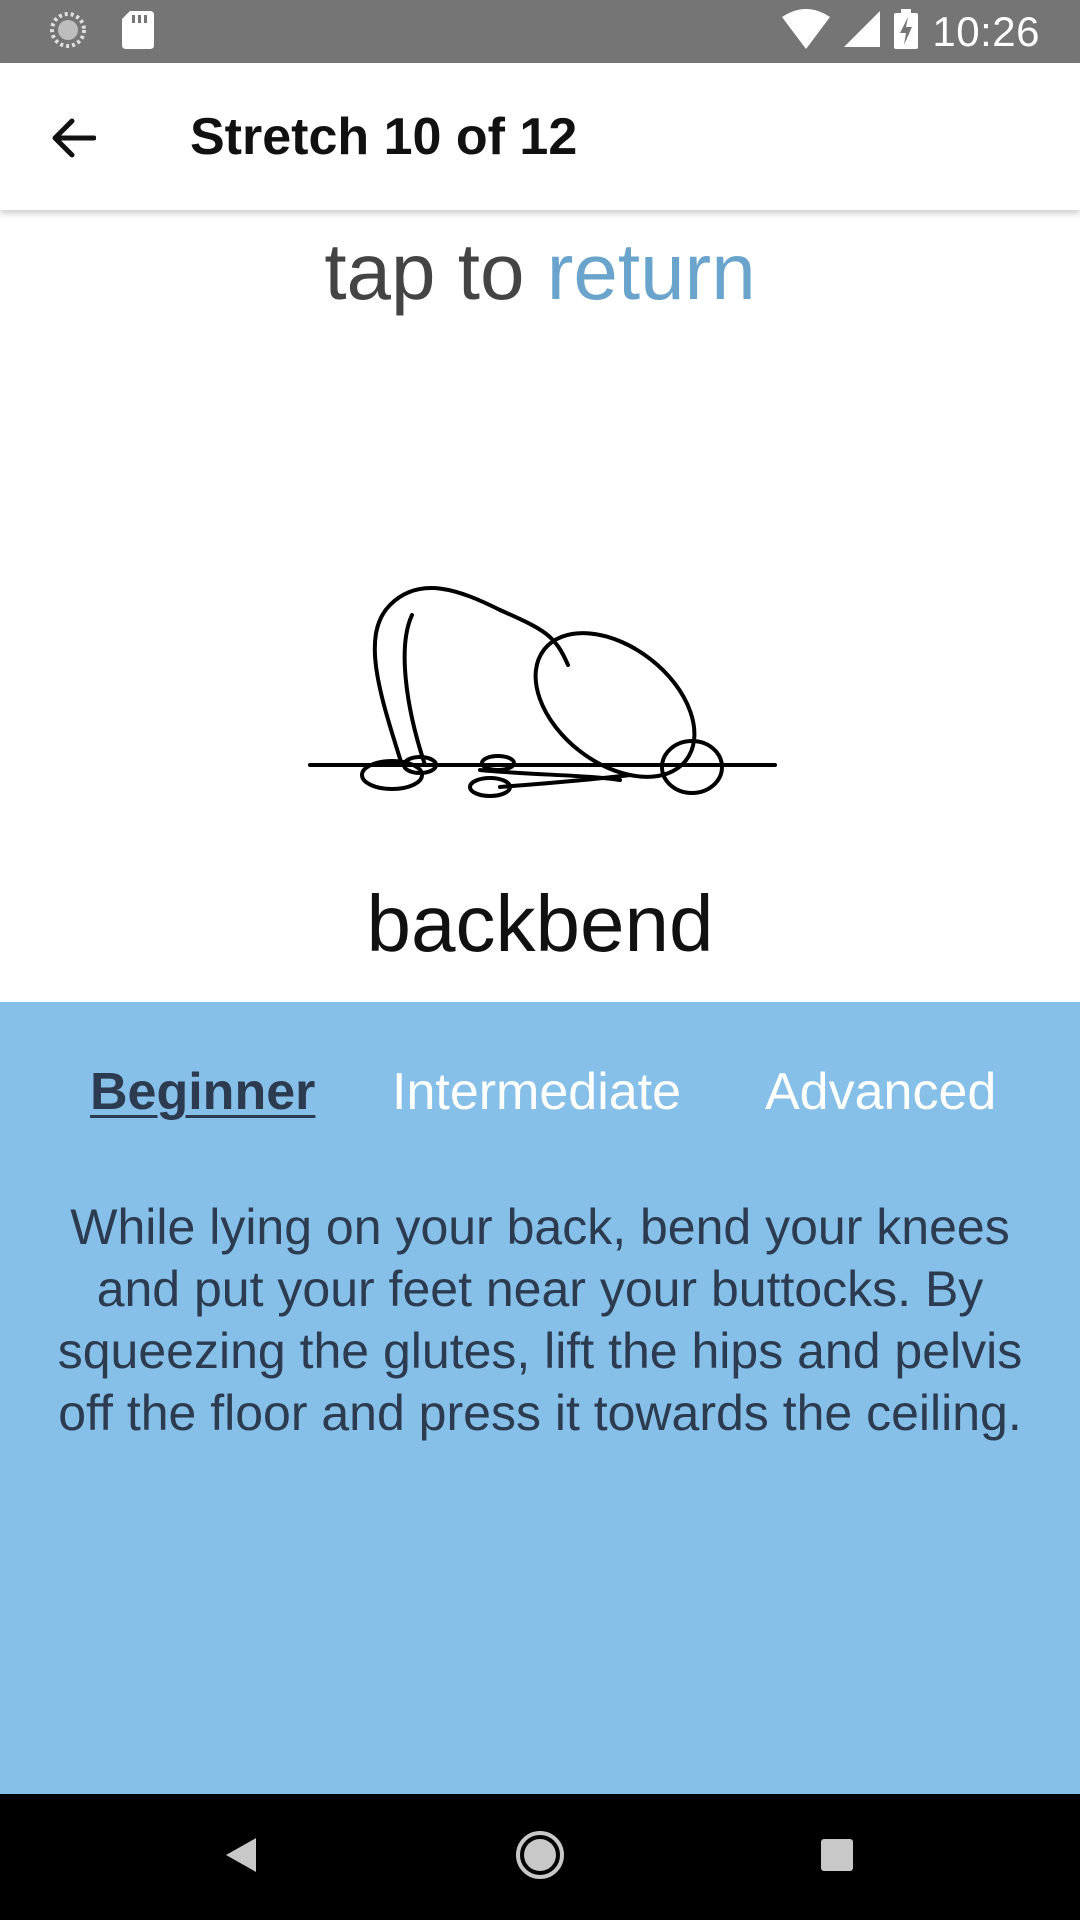 This screenshot has height=1920, width=1080. I want to click on nav-recents-button, so click(837, 1857).